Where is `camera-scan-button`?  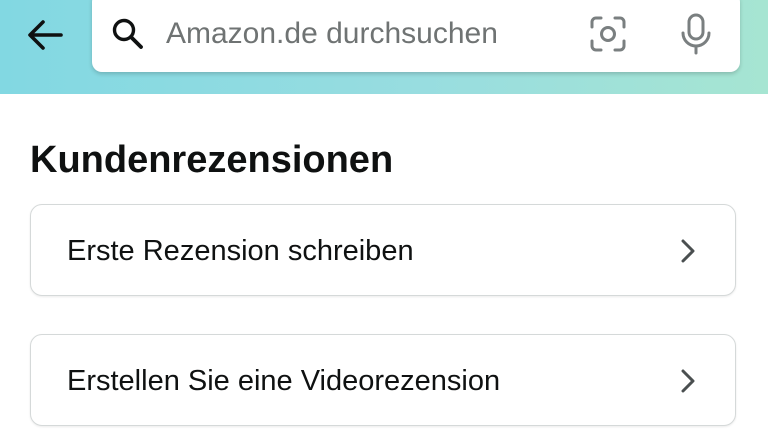
camera-scan-button is located at coordinates (608, 34).